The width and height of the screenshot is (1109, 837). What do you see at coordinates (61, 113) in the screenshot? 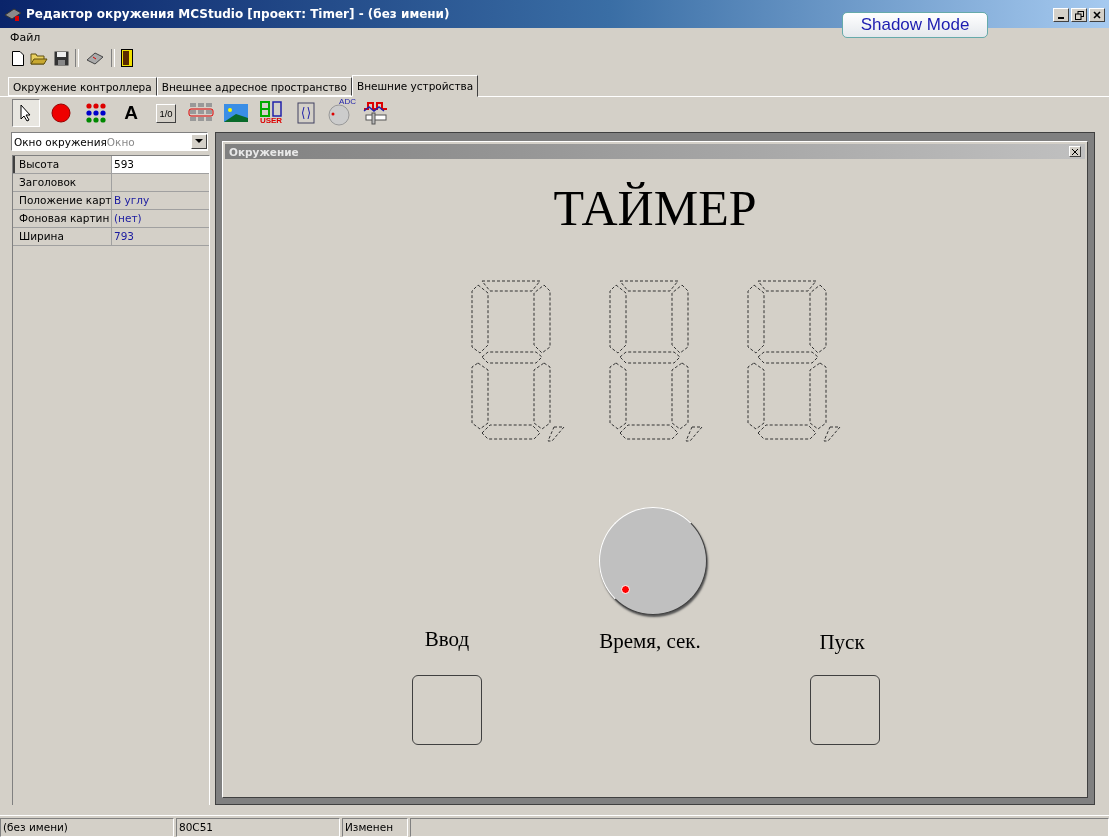
I see `led-icon` at bounding box center [61, 113].